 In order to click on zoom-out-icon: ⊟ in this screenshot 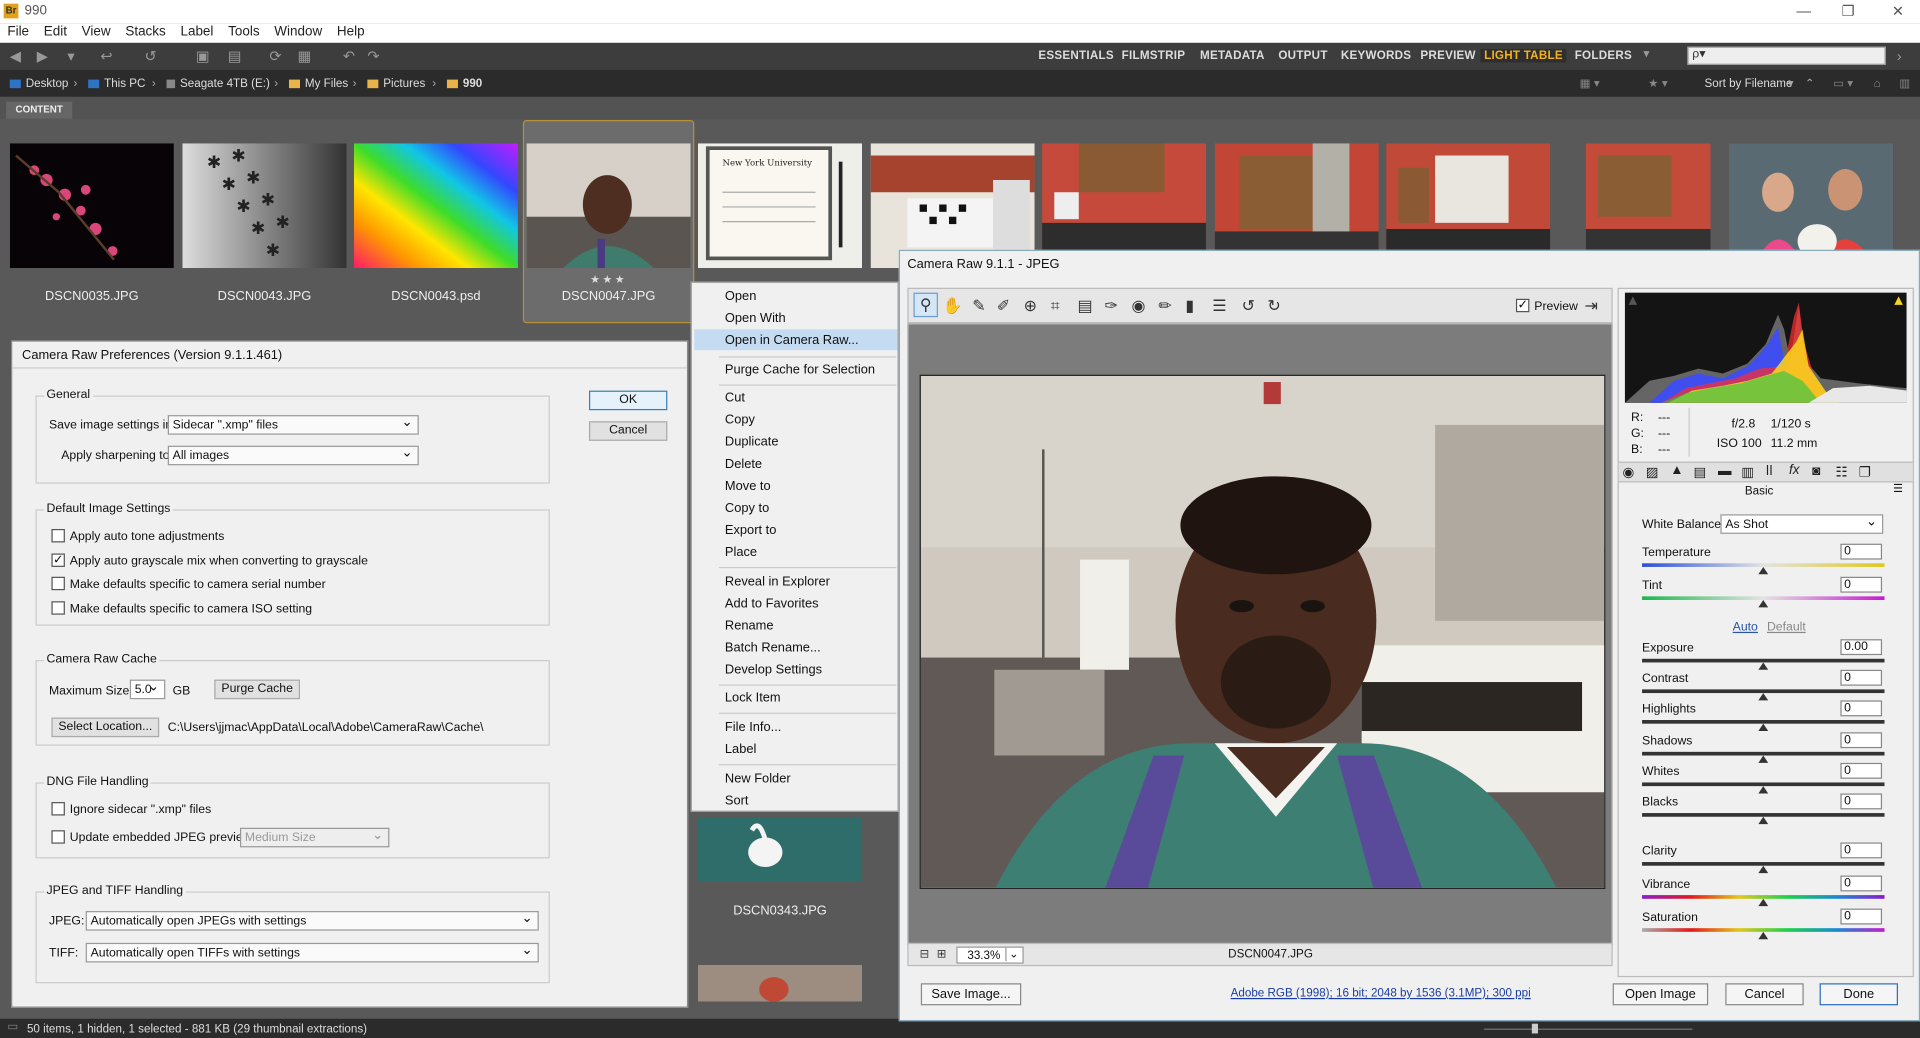, I will do `click(925, 954)`.